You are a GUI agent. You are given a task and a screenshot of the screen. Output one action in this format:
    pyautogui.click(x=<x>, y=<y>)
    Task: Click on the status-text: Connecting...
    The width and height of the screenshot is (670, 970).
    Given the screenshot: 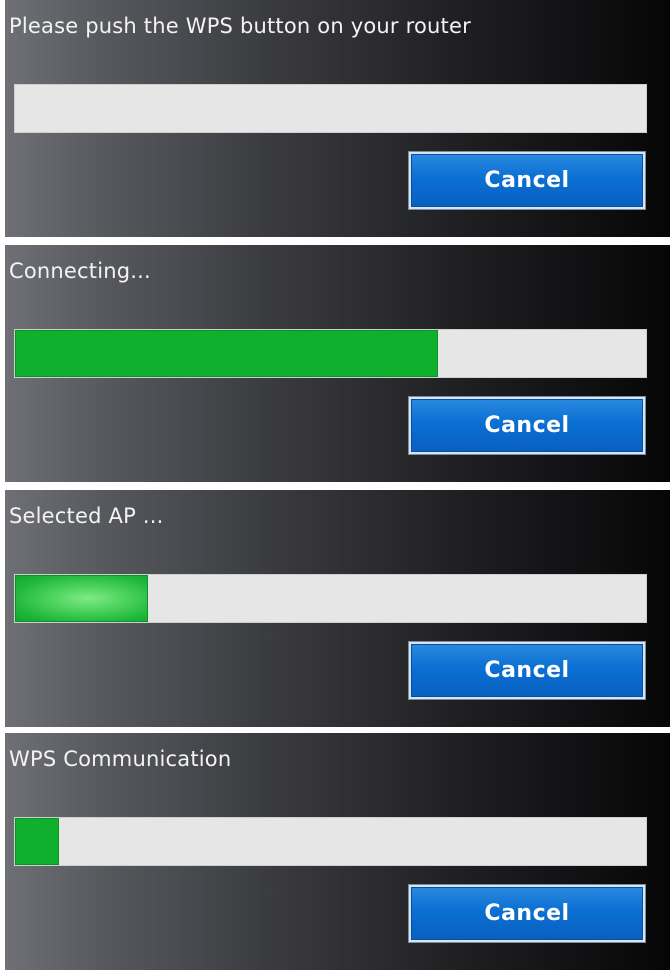 What is the action you would take?
    pyautogui.click(x=80, y=271)
    